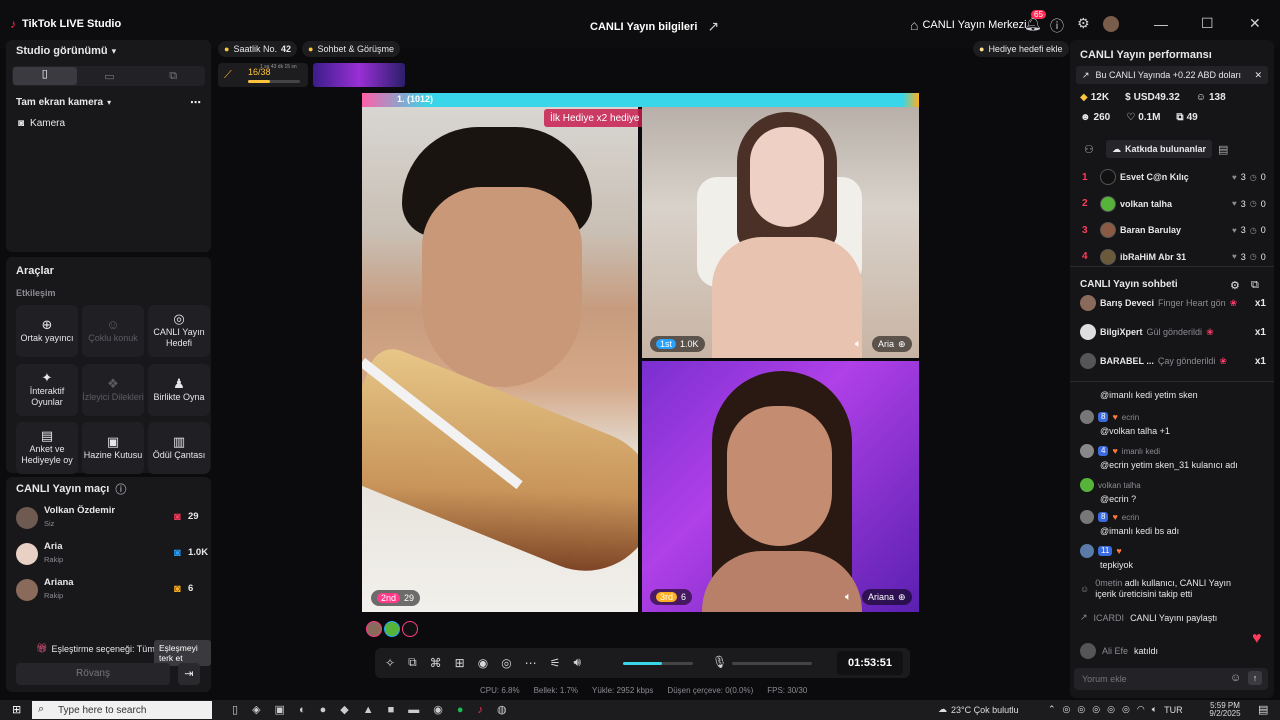 Image resolution: width=1280 pixels, height=720 pixels. What do you see at coordinates (1035, 21) in the screenshot?
I see `notification-bell: 🔔︎ 65` at bounding box center [1035, 21].